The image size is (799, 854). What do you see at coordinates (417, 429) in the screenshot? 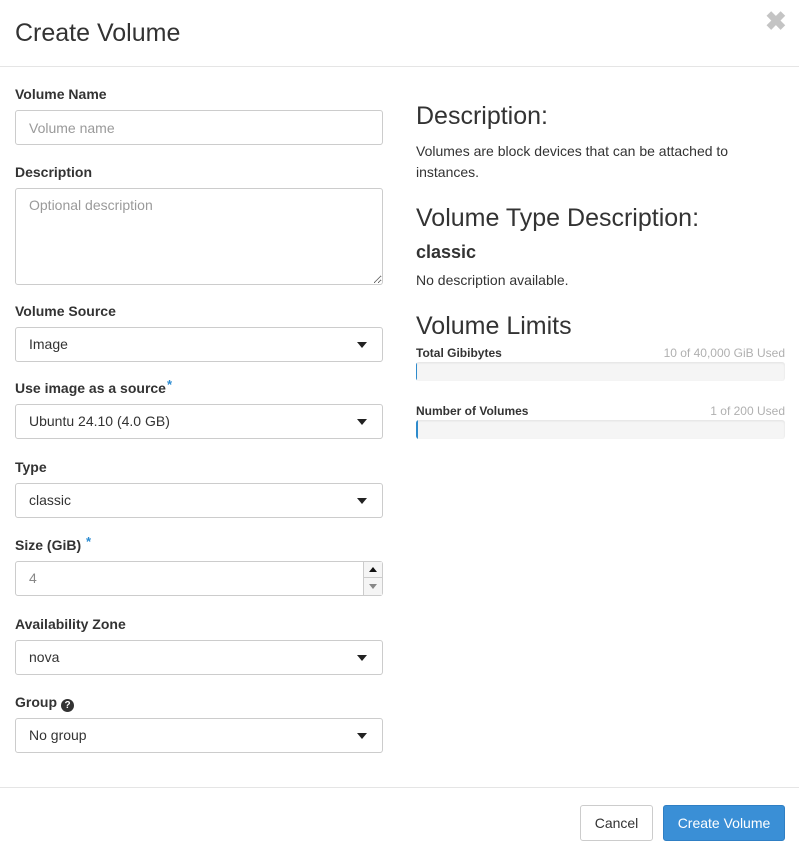
I see `progress-fill` at bounding box center [417, 429].